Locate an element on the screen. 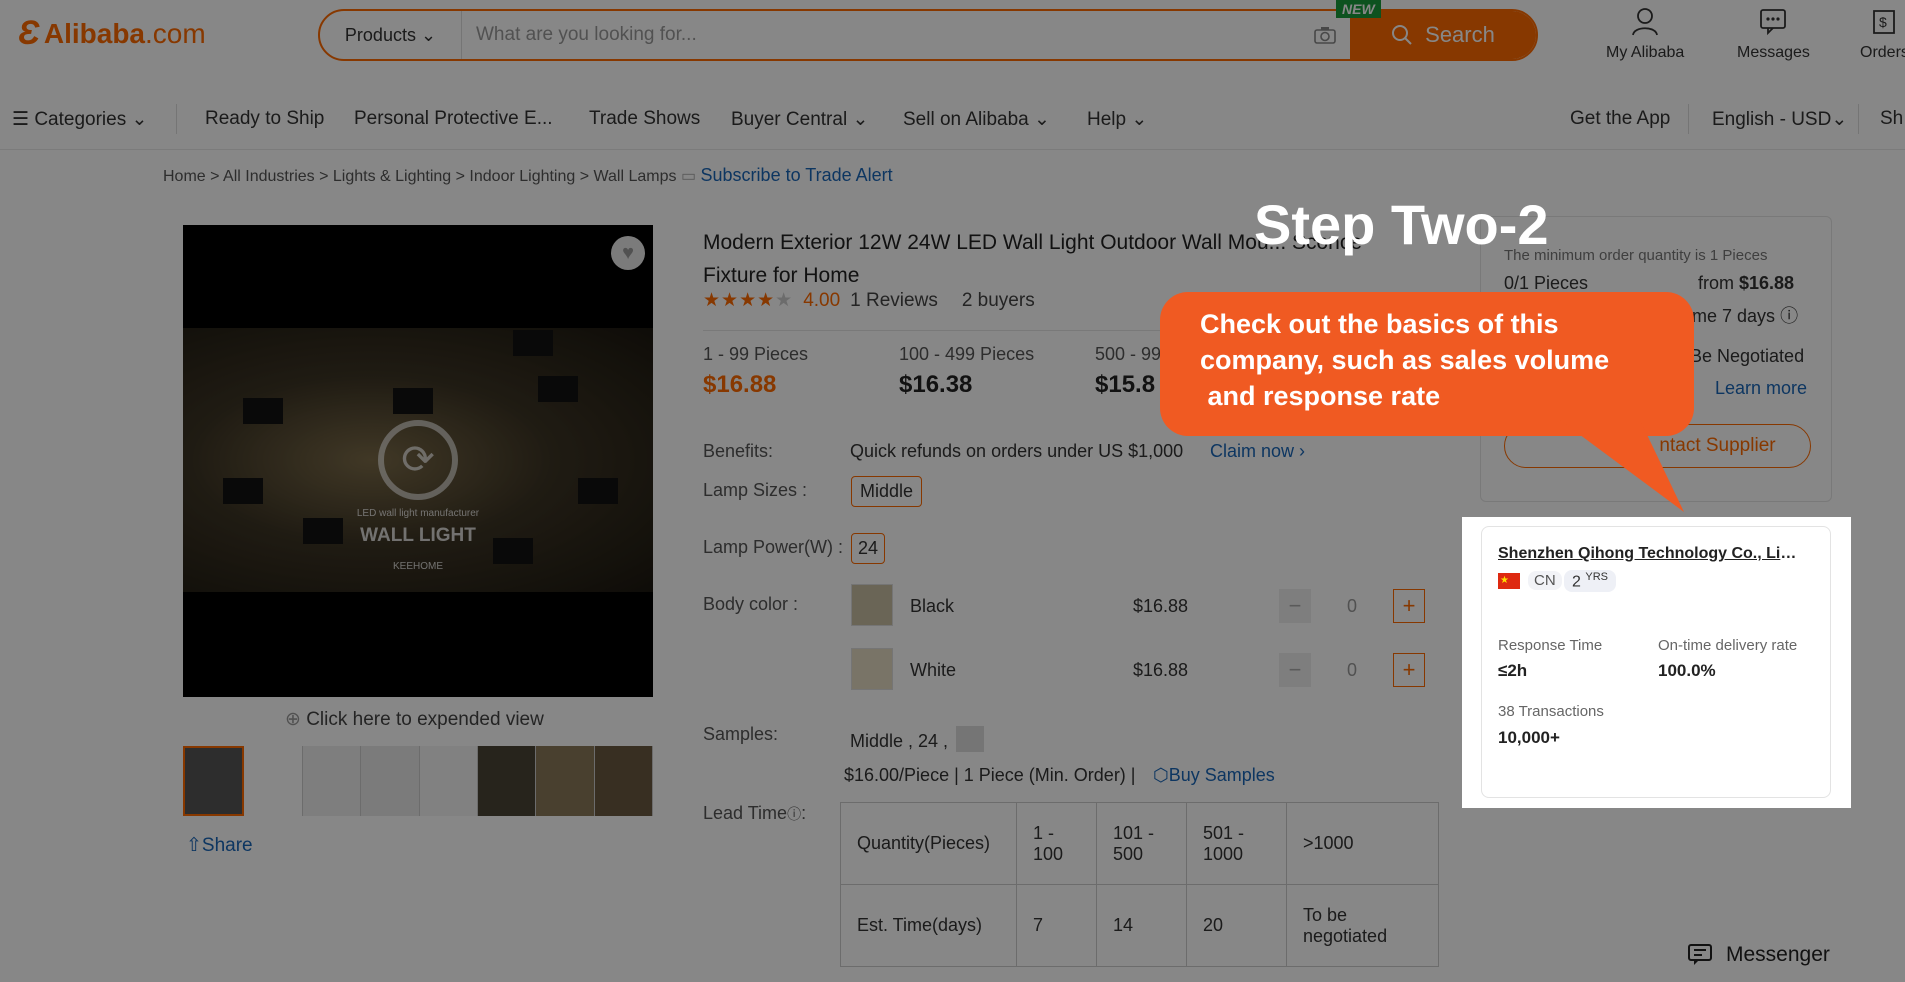 This screenshot has width=1905, height=982. transactions-value: 10,000+ is located at coordinates (1529, 737).